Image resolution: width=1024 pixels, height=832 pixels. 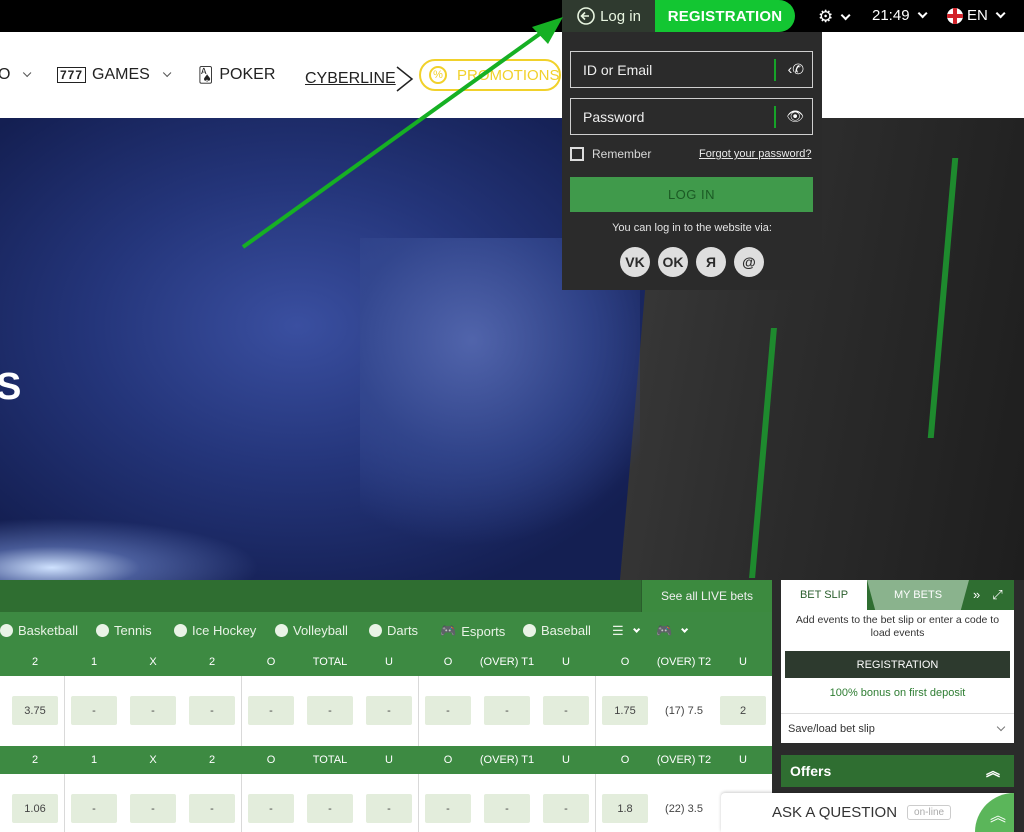 I want to click on odnoklassniki-icon: OK, so click(x=673, y=262).